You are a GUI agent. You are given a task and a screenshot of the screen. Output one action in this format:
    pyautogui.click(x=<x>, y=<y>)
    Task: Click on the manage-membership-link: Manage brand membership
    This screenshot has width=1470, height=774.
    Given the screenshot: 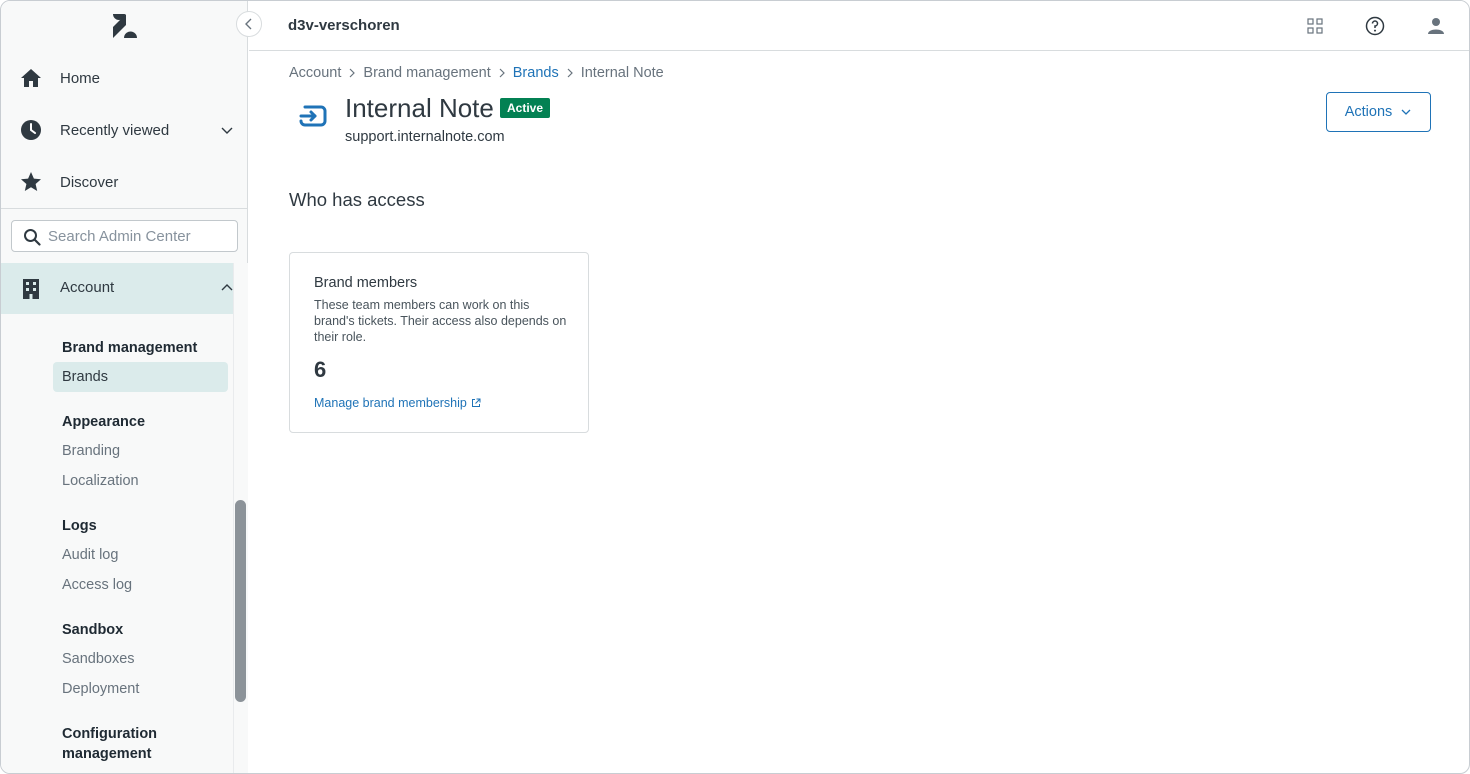 What is the action you would take?
    pyautogui.click(x=397, y=403)
    